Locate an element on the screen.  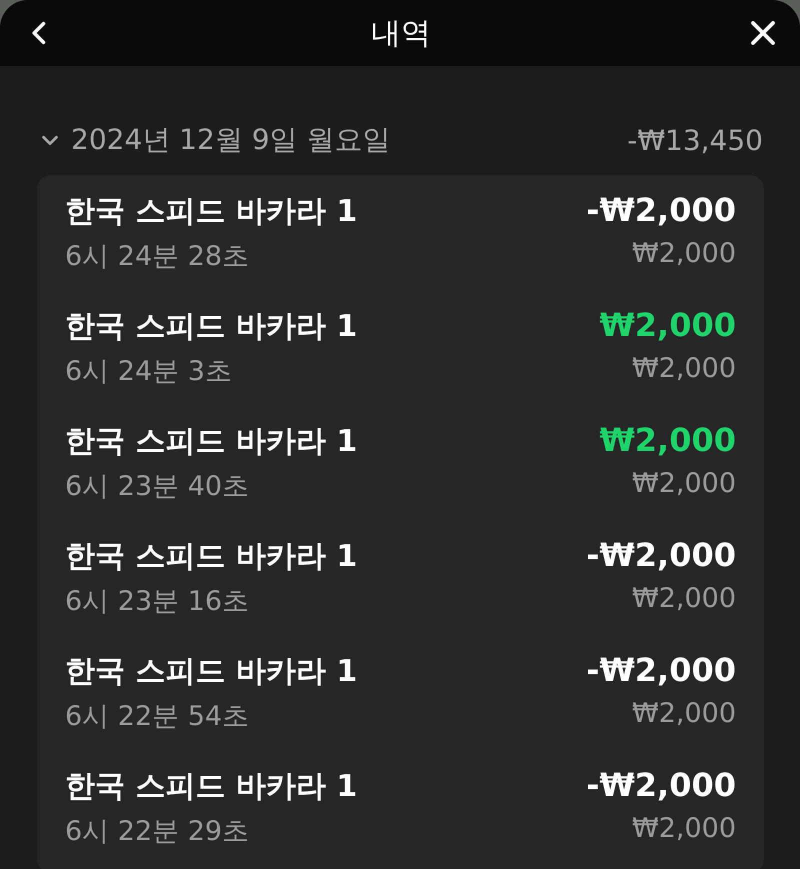
close-icon is located at coordinates (763, 33).